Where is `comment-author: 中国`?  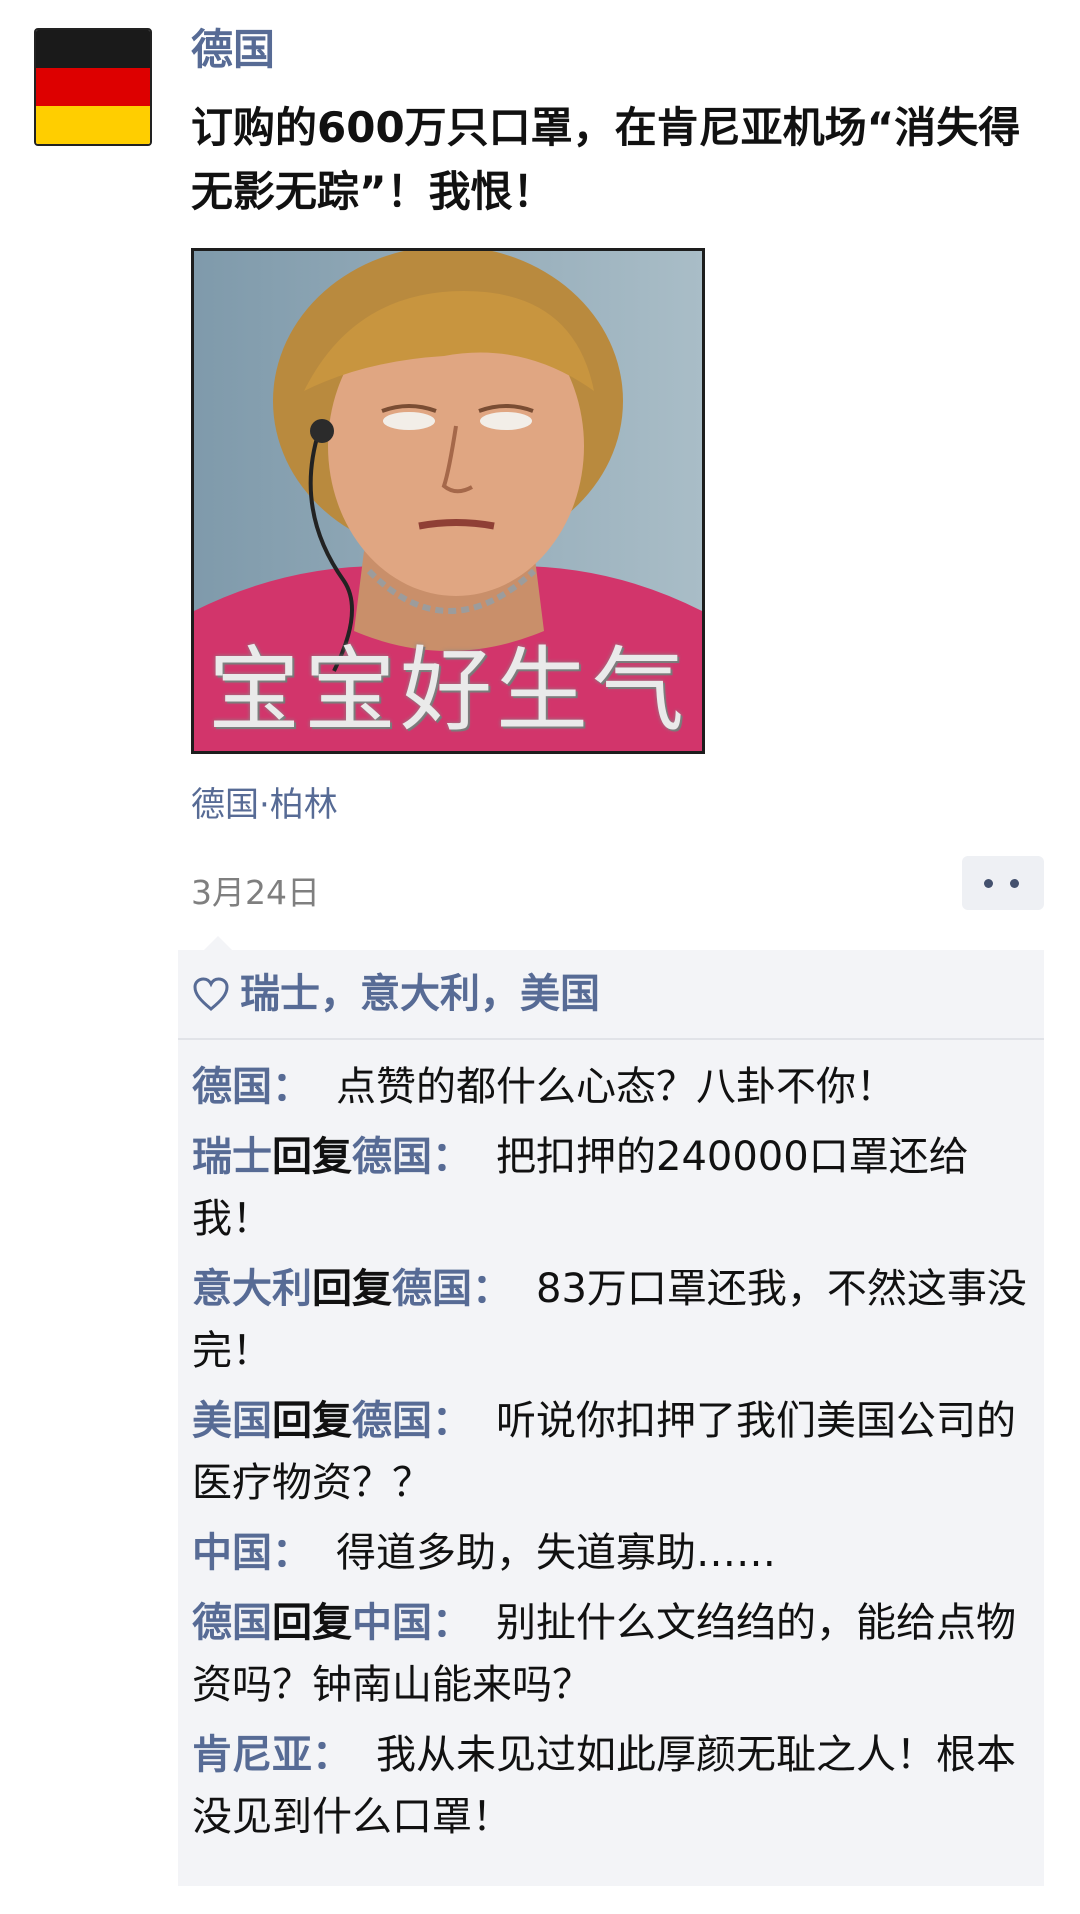 comment-author: 中国 is located at coordinates (232, 1553).